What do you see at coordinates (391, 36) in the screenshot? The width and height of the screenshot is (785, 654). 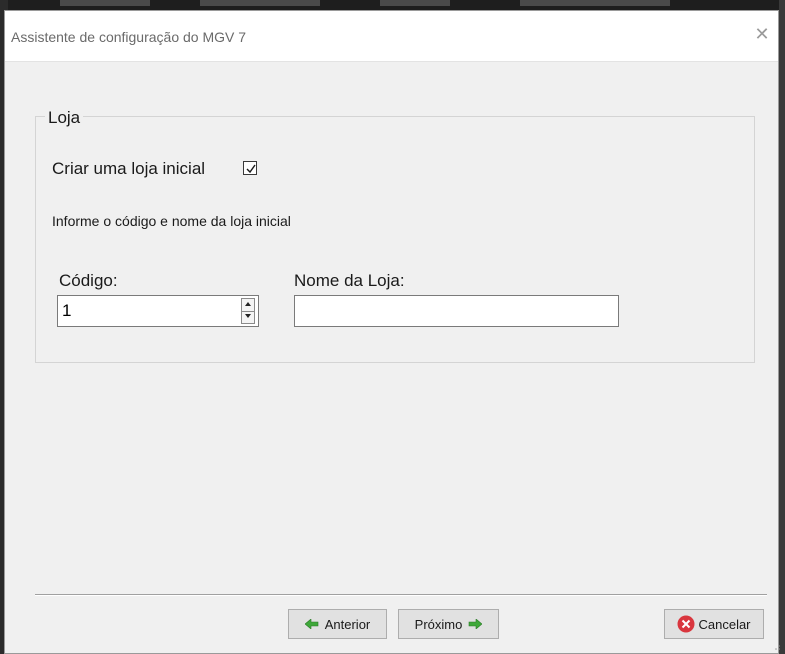 I see `title-bar: Assistente de configuração do MGV 7 ✕` at bounding box center [391, 36].